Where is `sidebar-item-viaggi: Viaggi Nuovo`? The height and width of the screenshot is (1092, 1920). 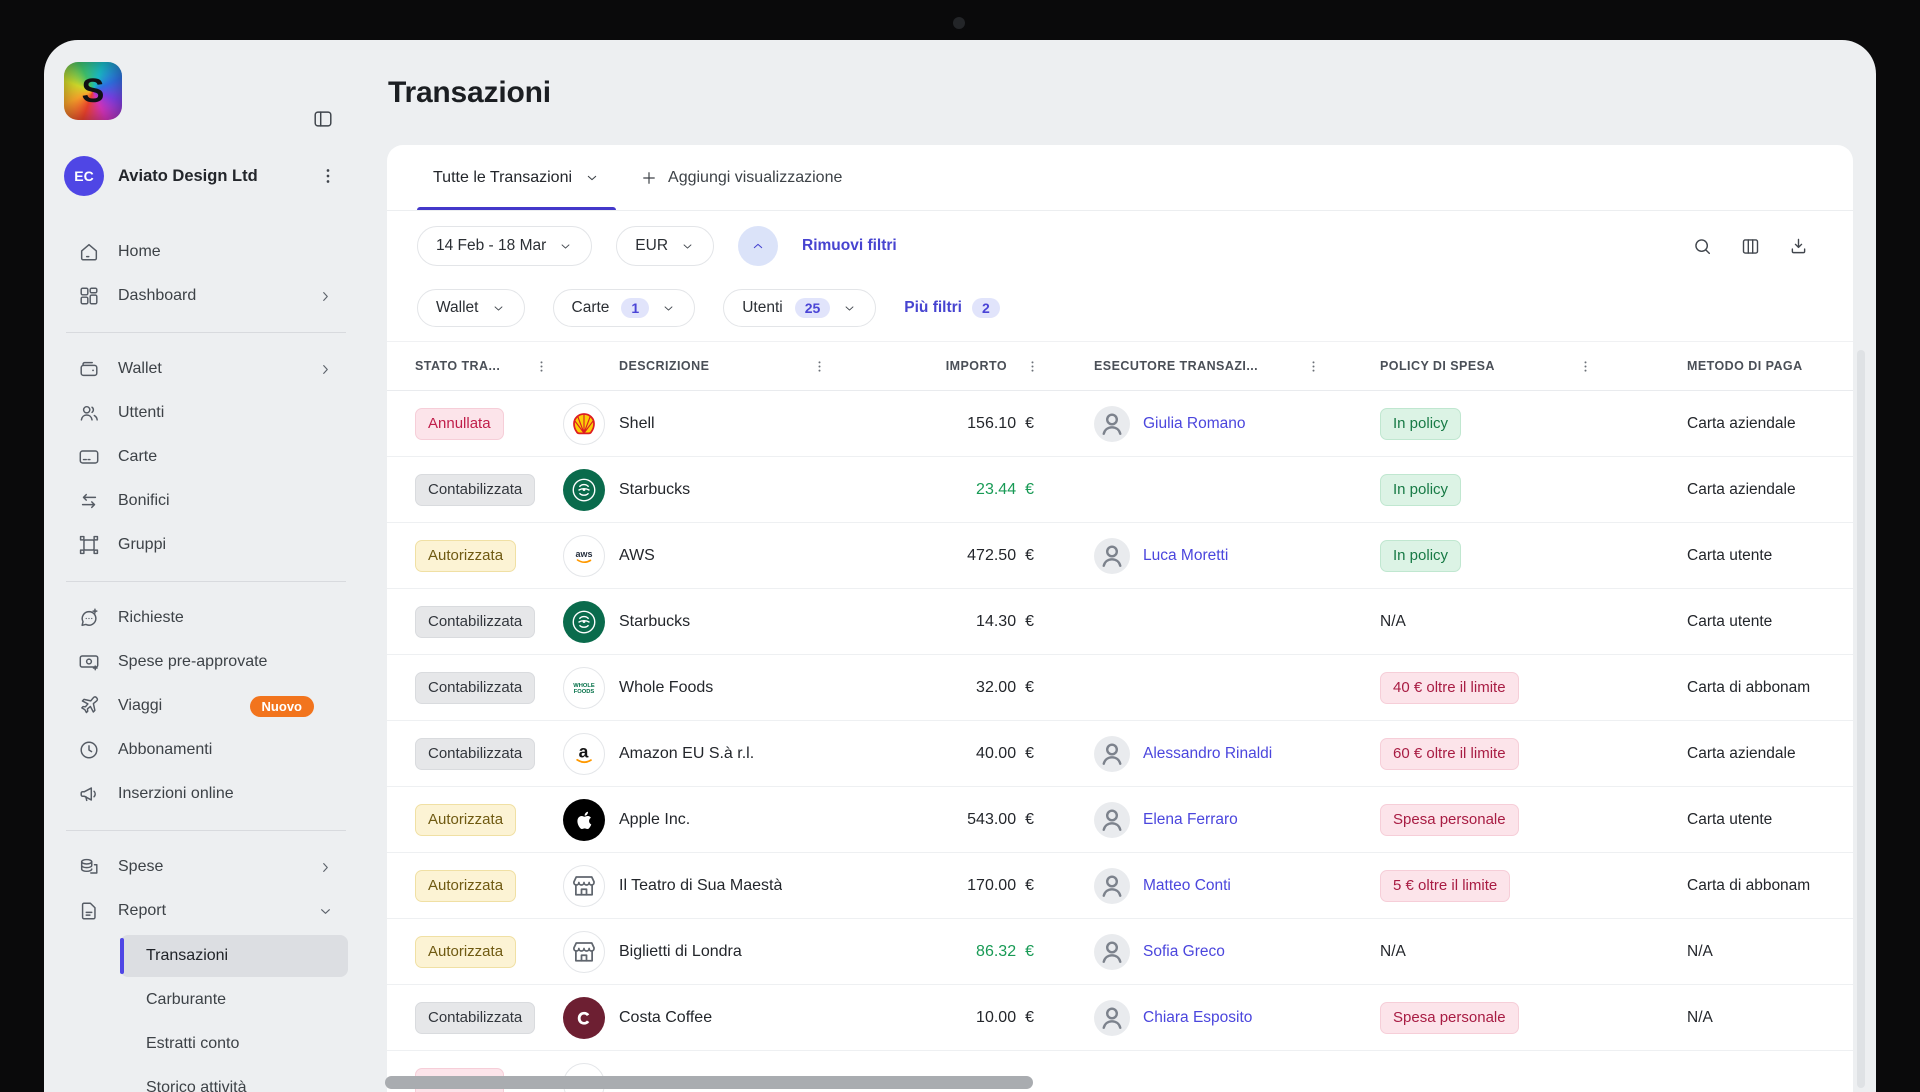 sidebar-item-viaggi: Viaggi Nuovo is located at coordinates (206, 706).